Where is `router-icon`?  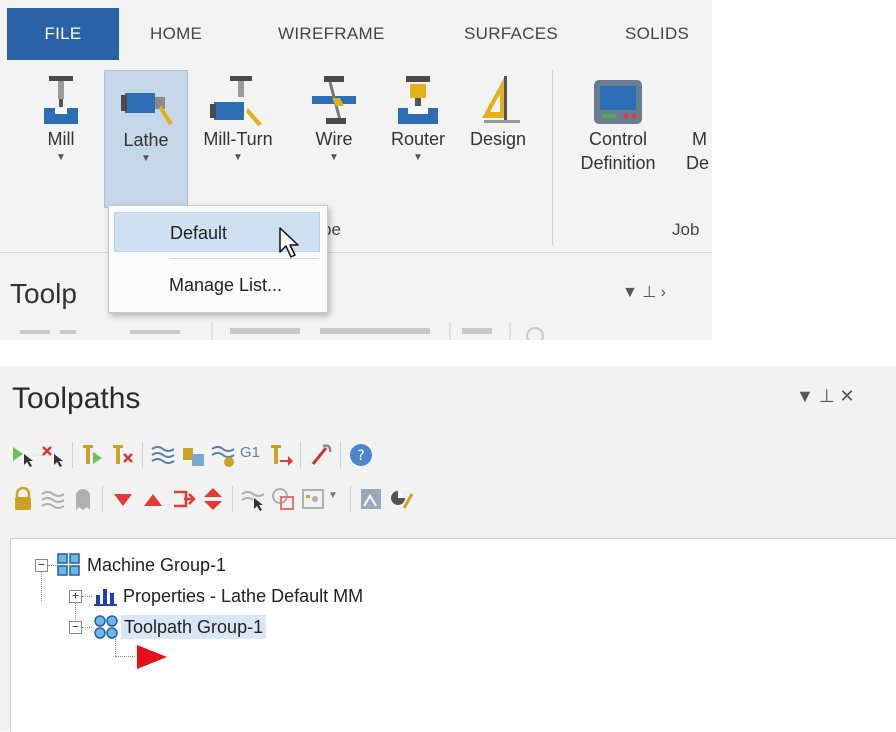 router-icon is located at coordinates (418, 100).